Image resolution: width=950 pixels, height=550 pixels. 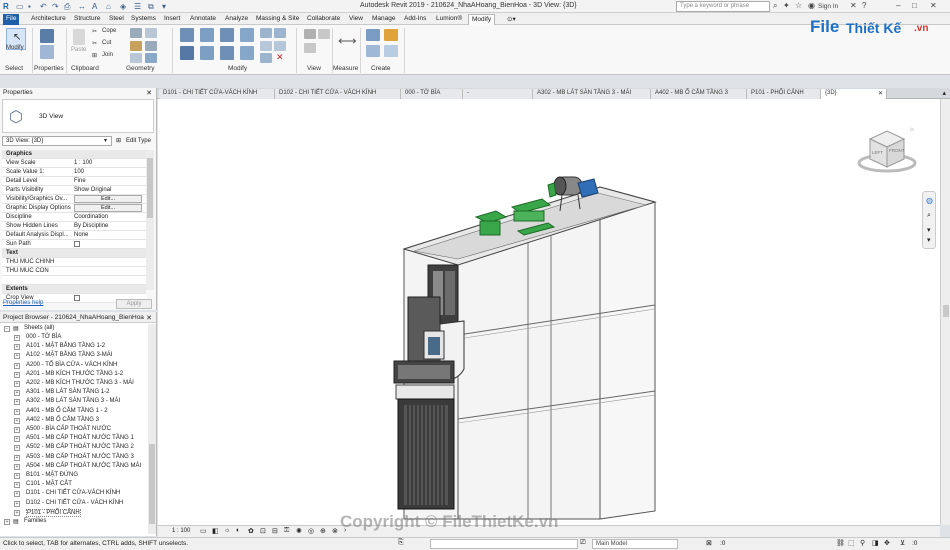 What do you see at coordinates (149, 318) in the screenshot?
I see `browser-close-icon: ✕` at bounding box center [149, 318].